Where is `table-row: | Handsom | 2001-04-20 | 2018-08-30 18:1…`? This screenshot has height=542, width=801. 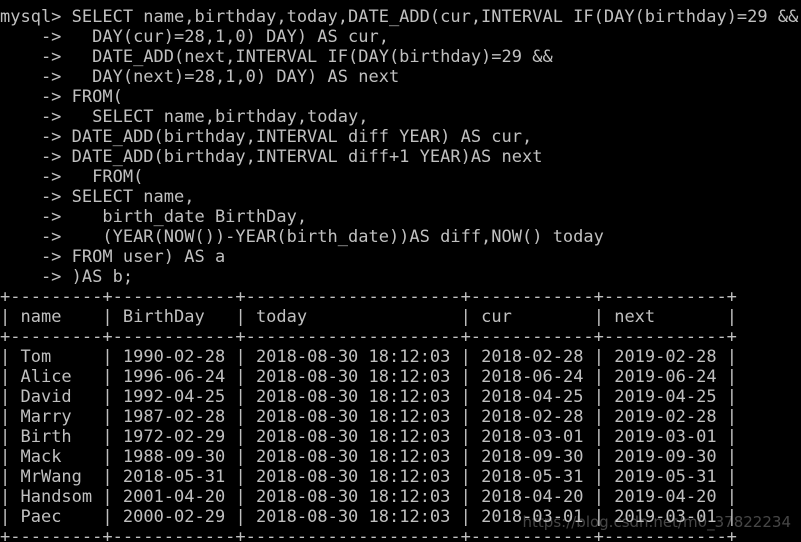
table-row: | Handsom | 2001-04-20 | 2018-08-30 18:1… is located at coordinates (369, 497).